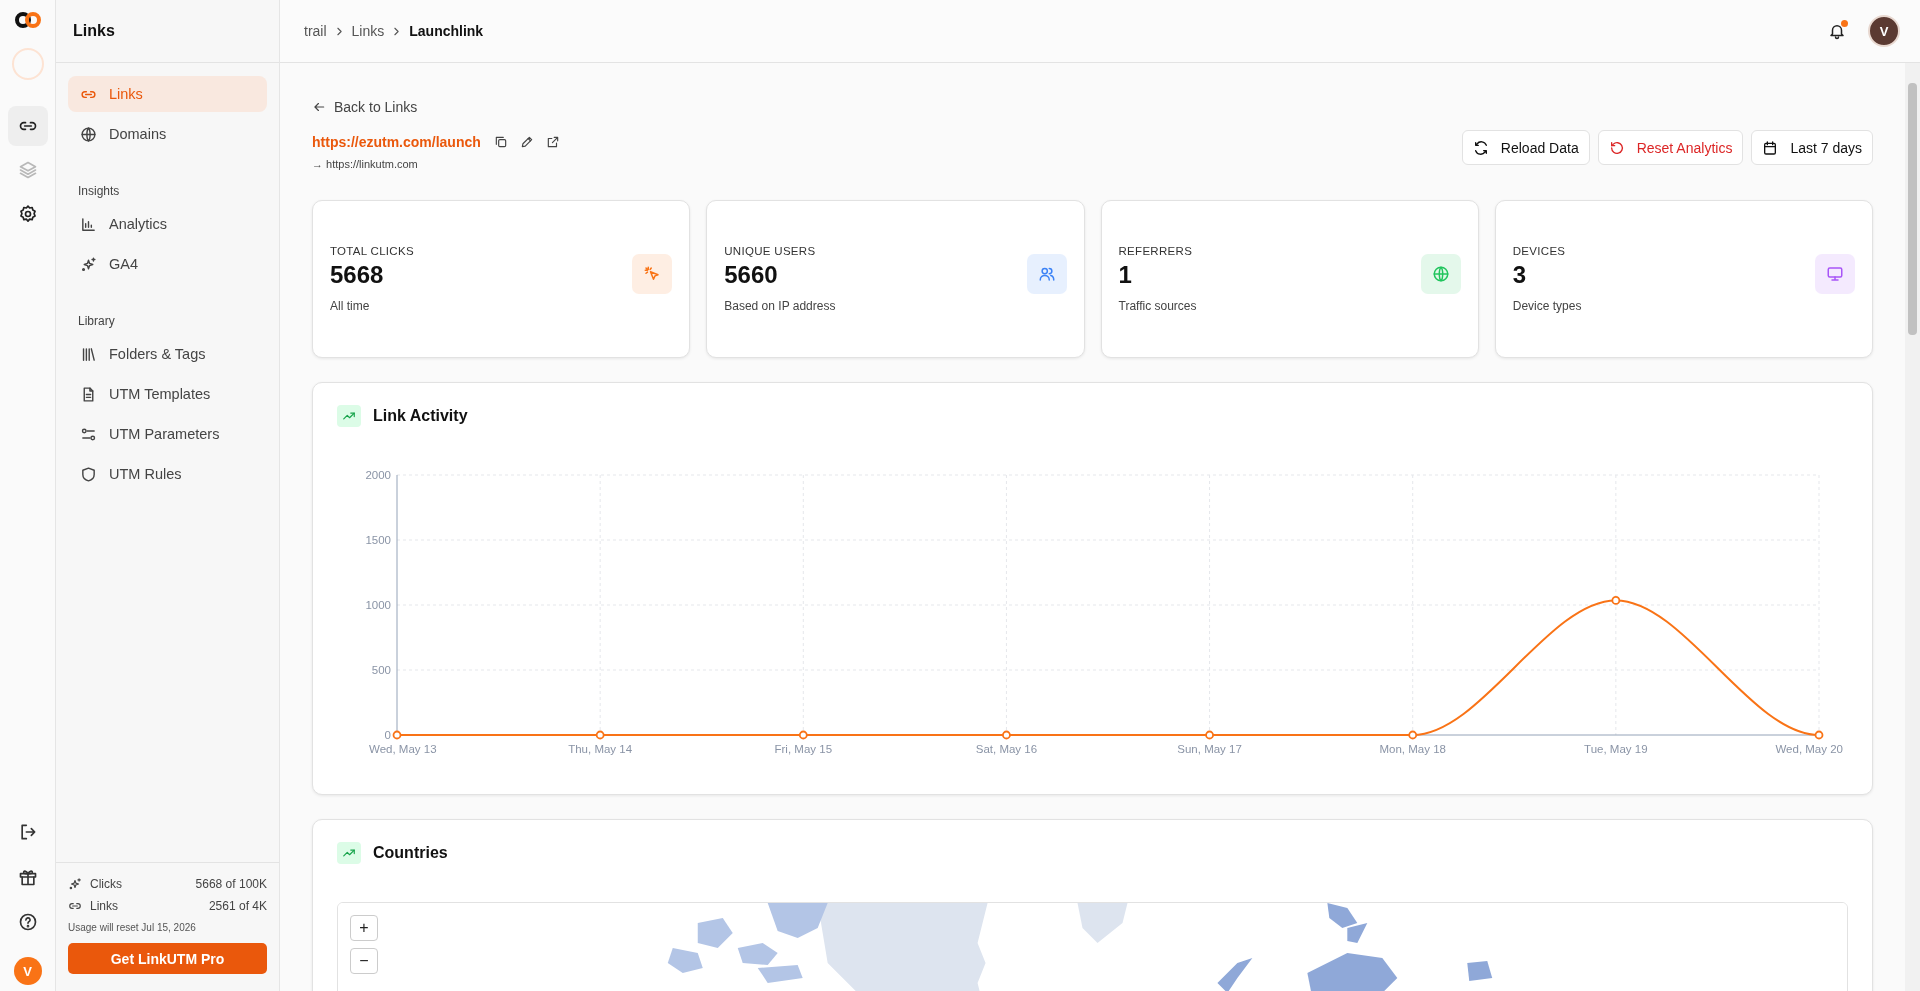 This screenshot has width=1920, height=991. What do you see at coordinates (231, 884) in the screenshot?
I see `usage-value: 5668 of 100K` at bounding box center [231, 884].